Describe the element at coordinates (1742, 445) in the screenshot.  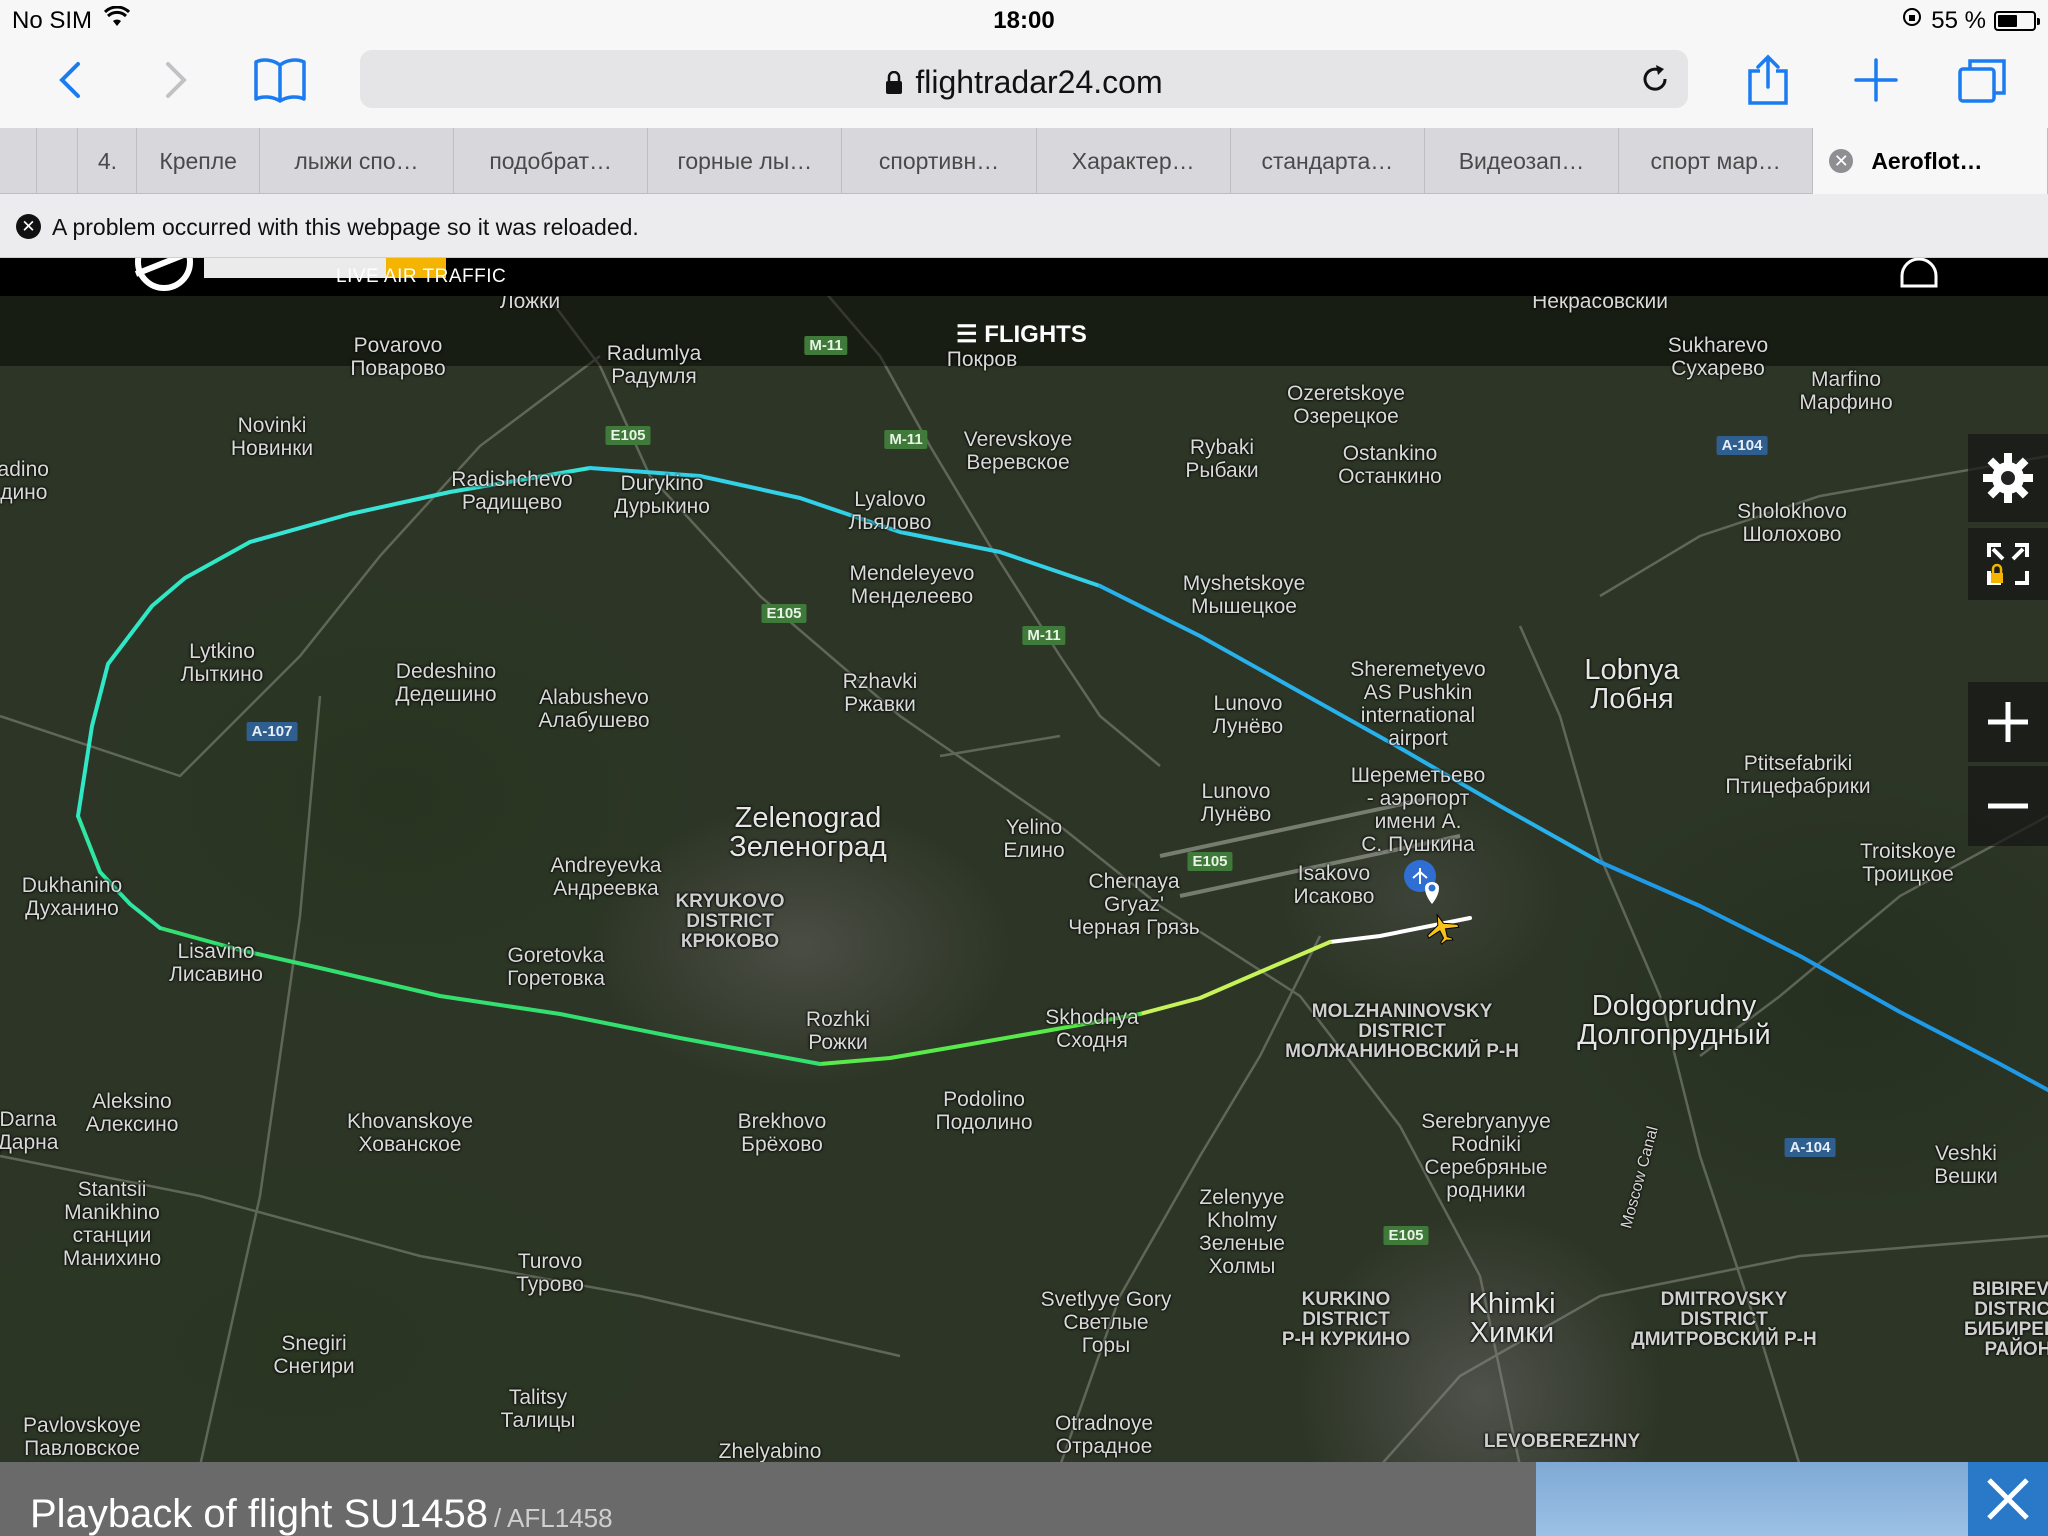
I see `road-shield-a104a: A-104` at that location.